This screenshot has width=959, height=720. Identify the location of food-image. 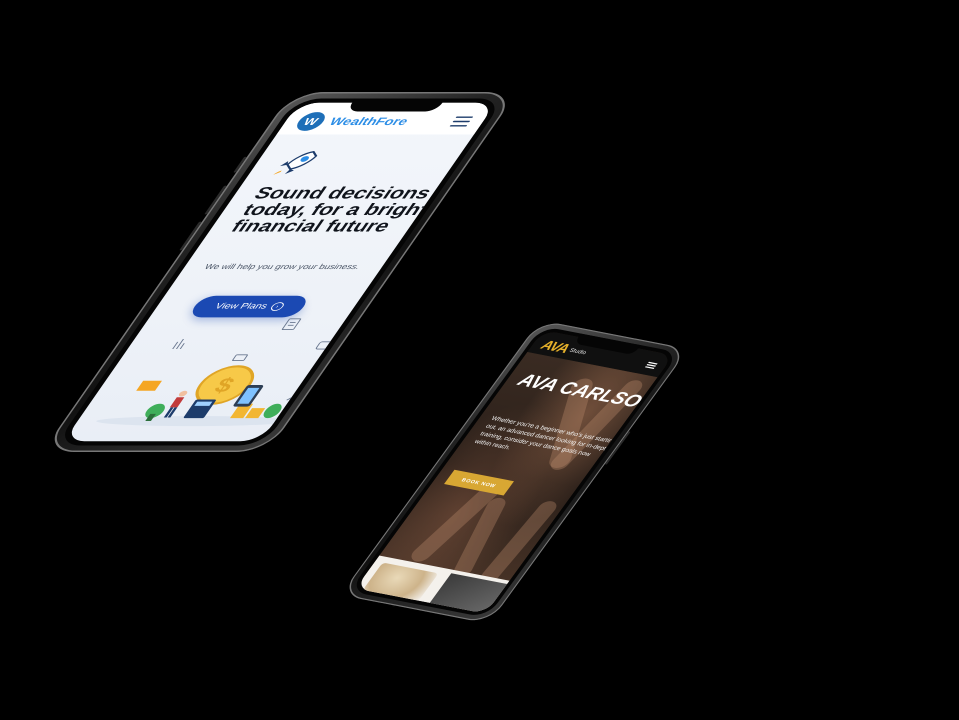
(400, 581).